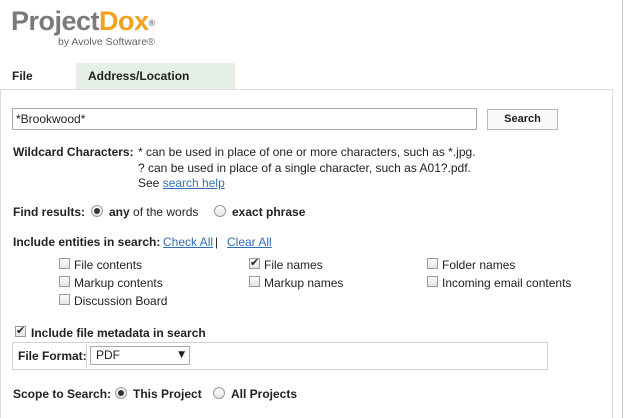 The height and width of the screenshot is (418, 624). Describe the element at coordinates (254, 262) in the screenshot. I see `file-names-checkbox` at that location.